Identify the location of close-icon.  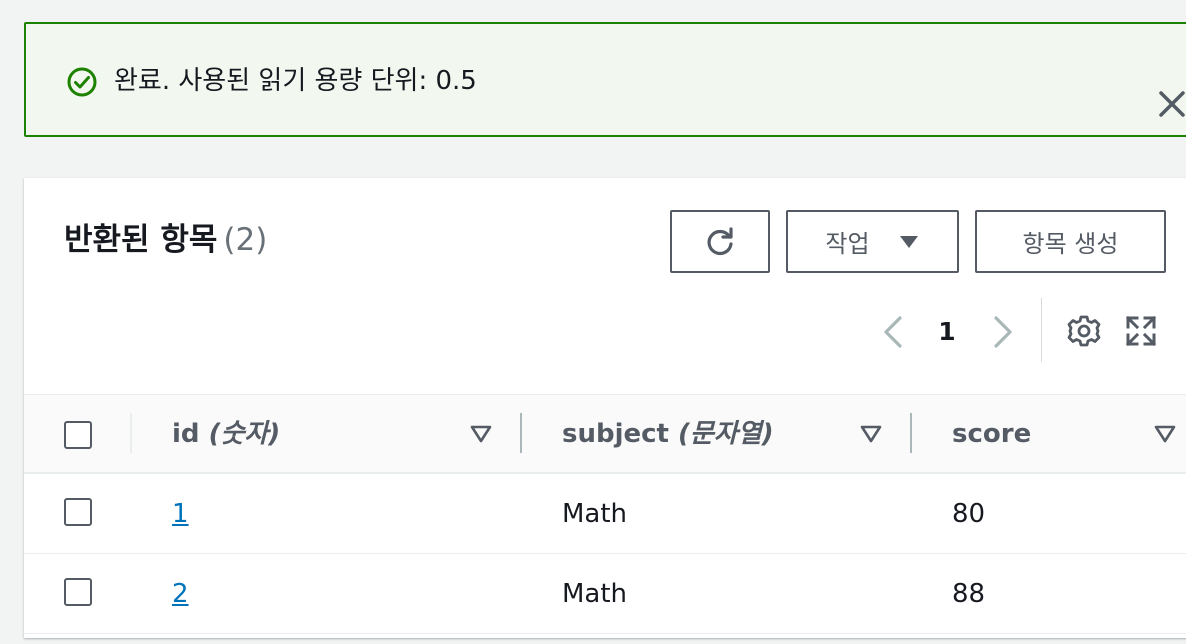
(1170, 104).